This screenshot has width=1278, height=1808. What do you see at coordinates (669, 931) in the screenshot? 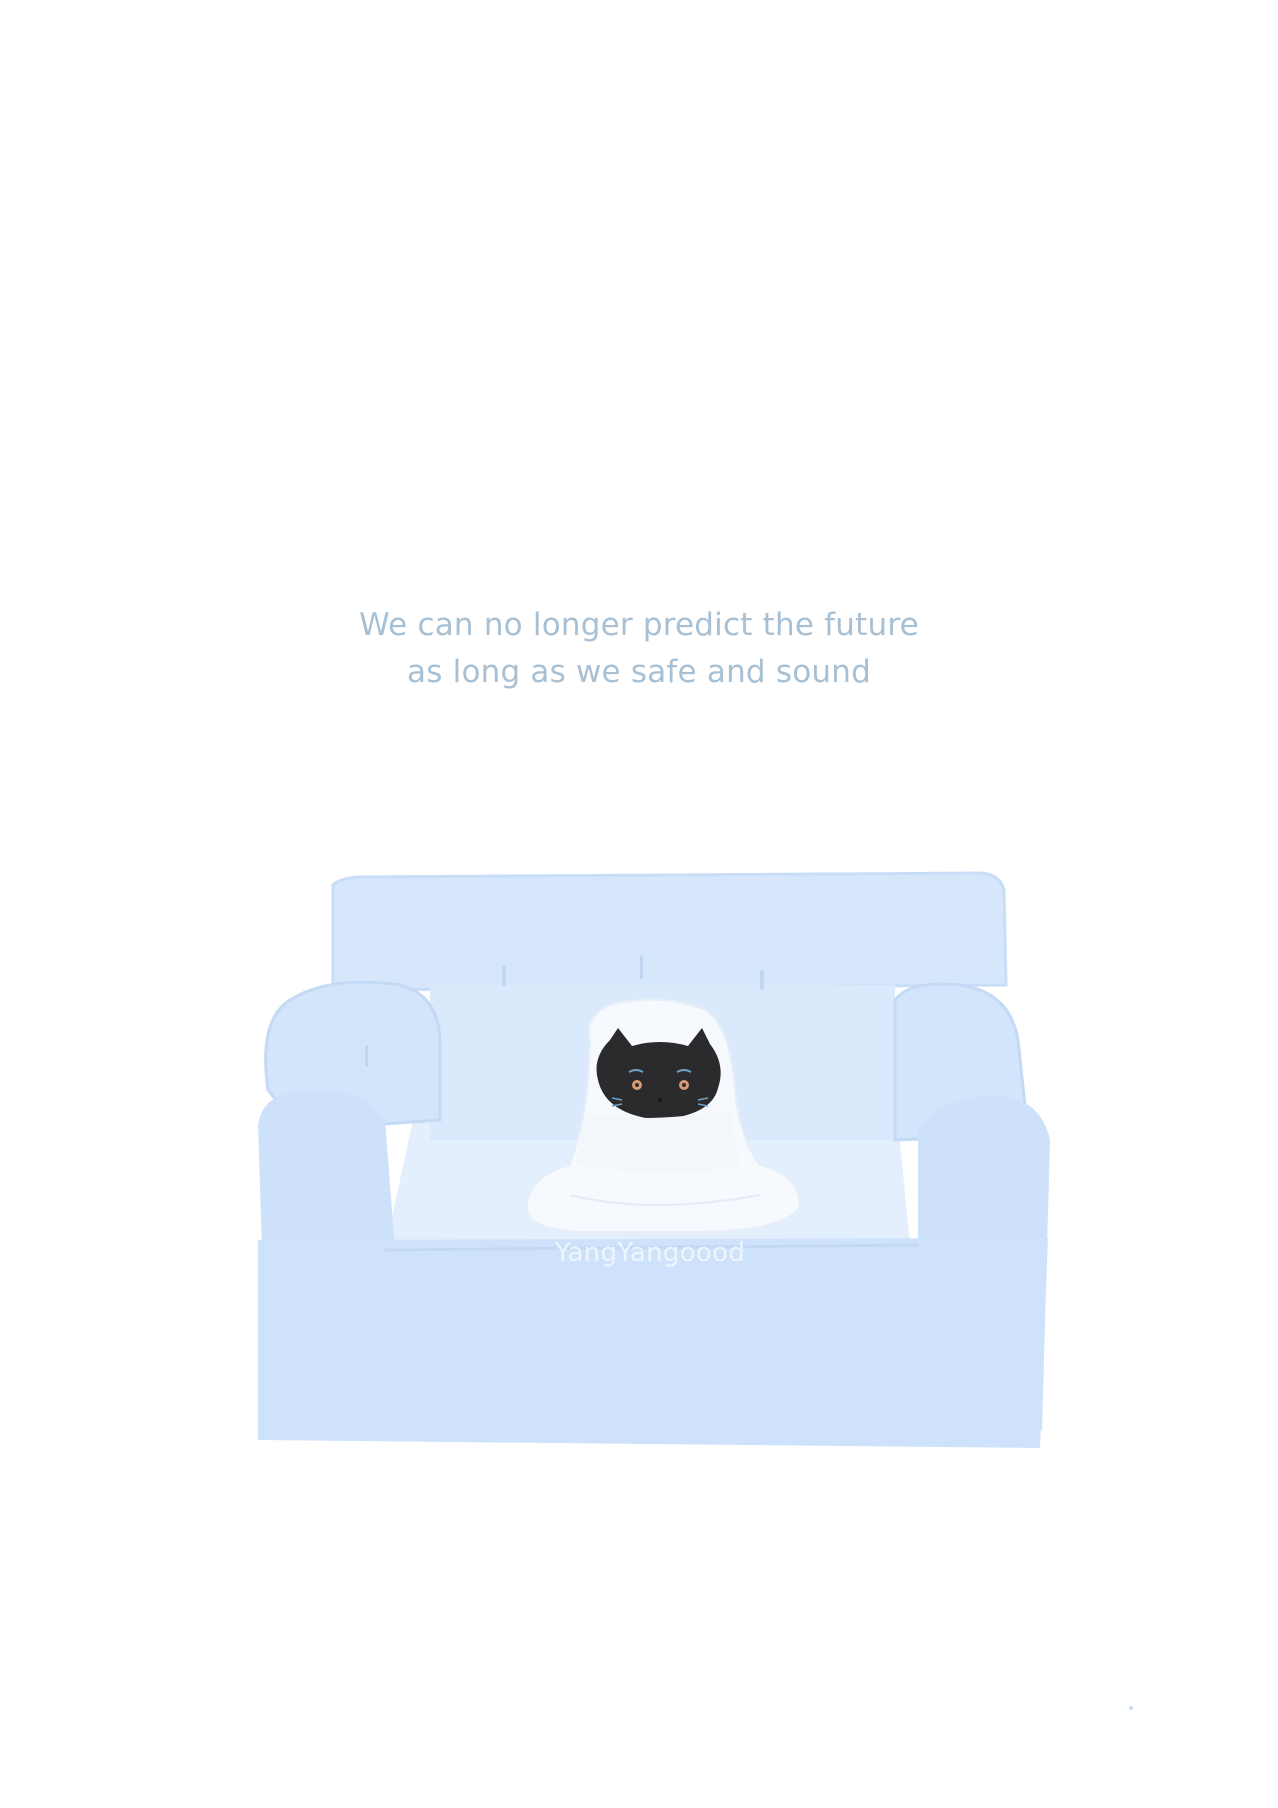
I see `sofa-back` at bounding box center [669, 931].